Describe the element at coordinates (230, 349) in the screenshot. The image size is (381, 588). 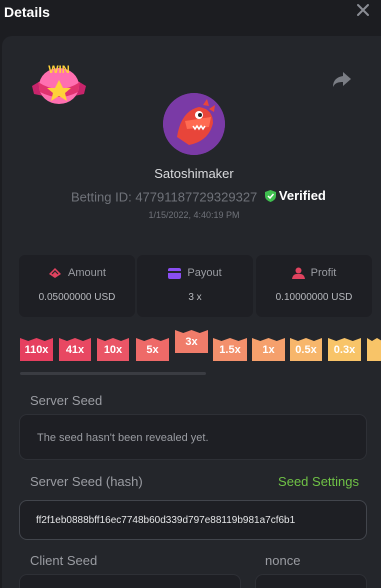
I see `multiplier-1.5x: 1.5x` at that location.